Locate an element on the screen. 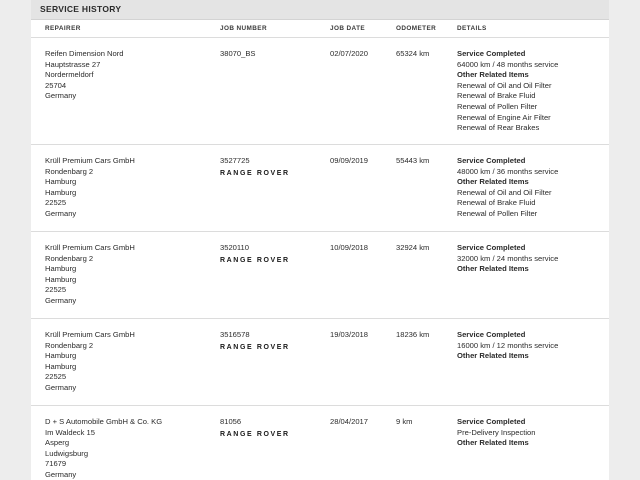 The width and height of the screenshot is (640, 480). job-date-cell: 10/09/2018 is located at coordinates (360, 248).